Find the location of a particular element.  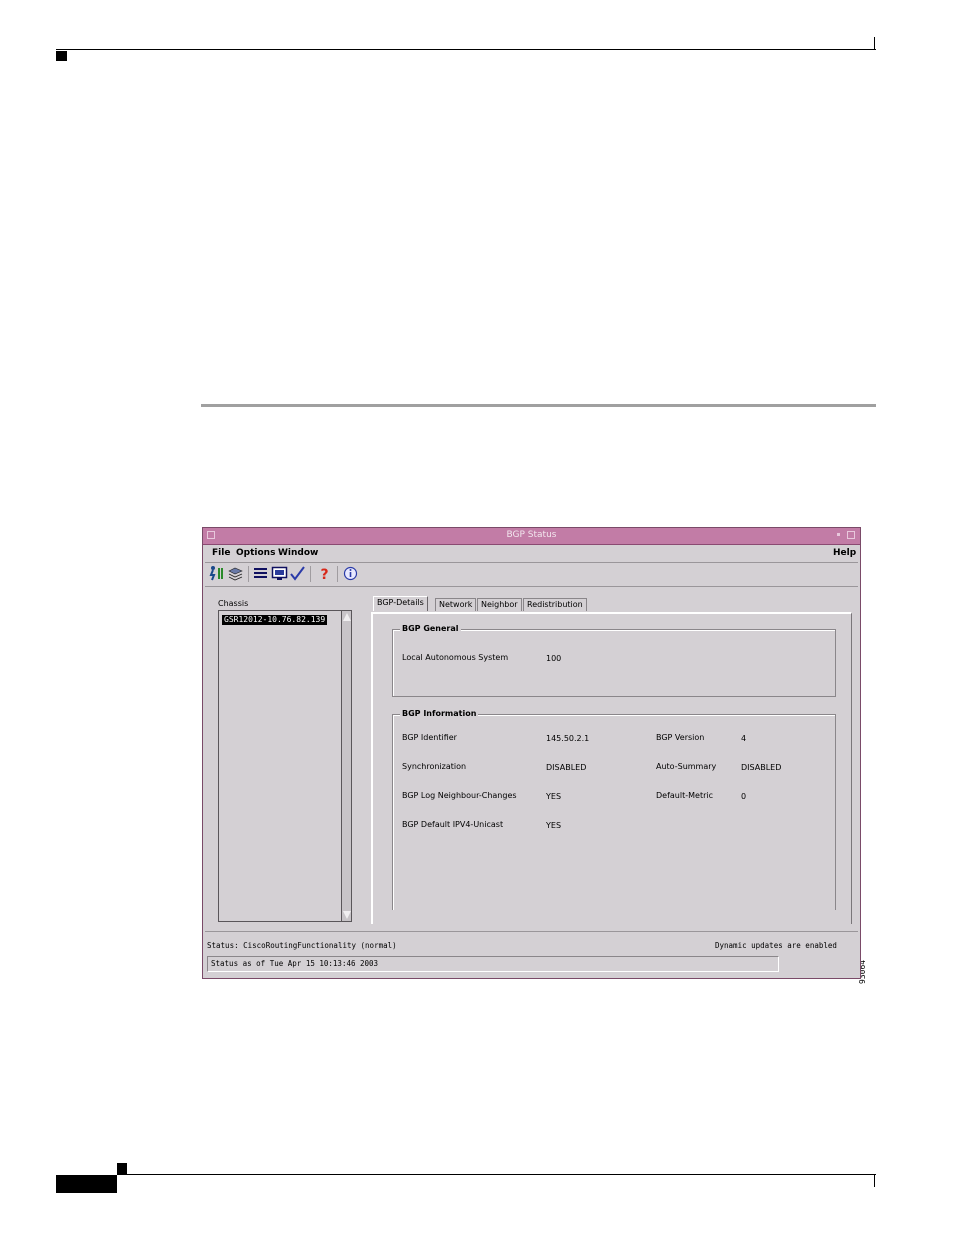

tab-redistribution: Redistribution is located at coordinates (555, 604).